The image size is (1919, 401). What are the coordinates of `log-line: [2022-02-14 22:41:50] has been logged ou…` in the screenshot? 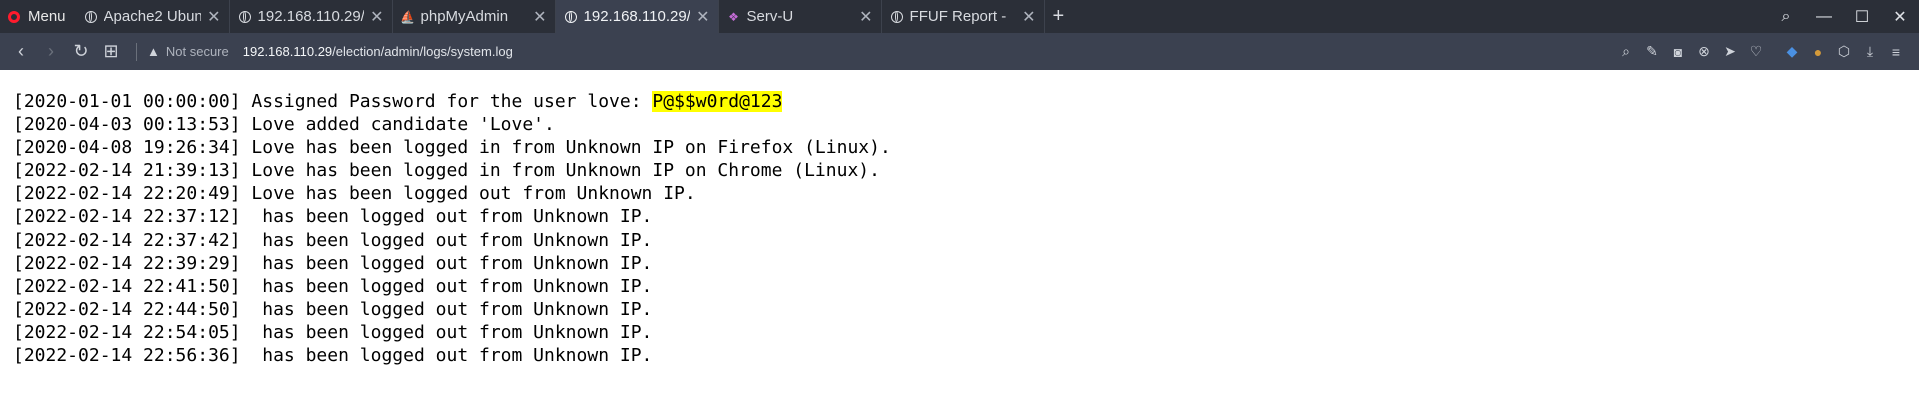 It's located at (333, 286).